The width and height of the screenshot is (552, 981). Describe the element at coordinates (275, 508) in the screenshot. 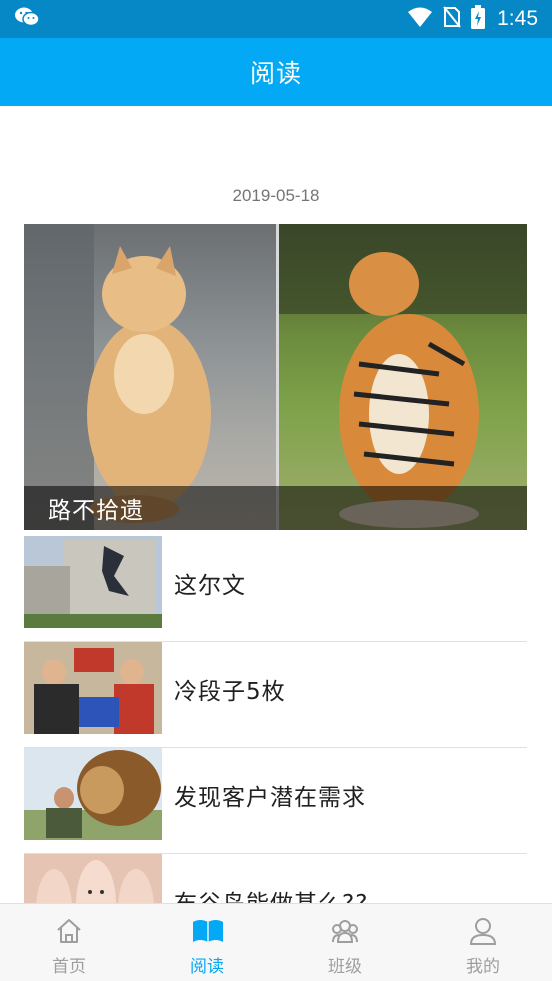

I see `hero-caption-bar: 路不拾遗` at that location.